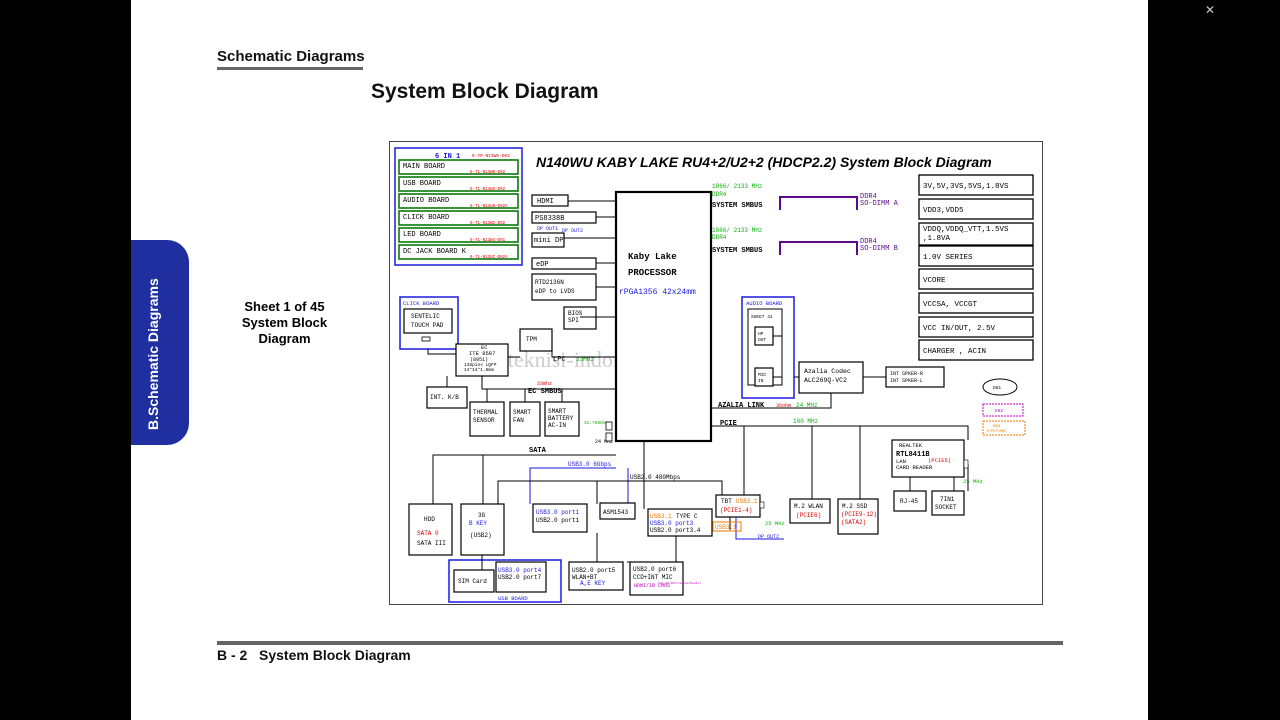 This screenshot has width=1280, height=720. What do you see at coordinates (435, 252) in the screenshot?
I see `board-item-label: DC JACK BOARD K` at bounding box center [435, 252].